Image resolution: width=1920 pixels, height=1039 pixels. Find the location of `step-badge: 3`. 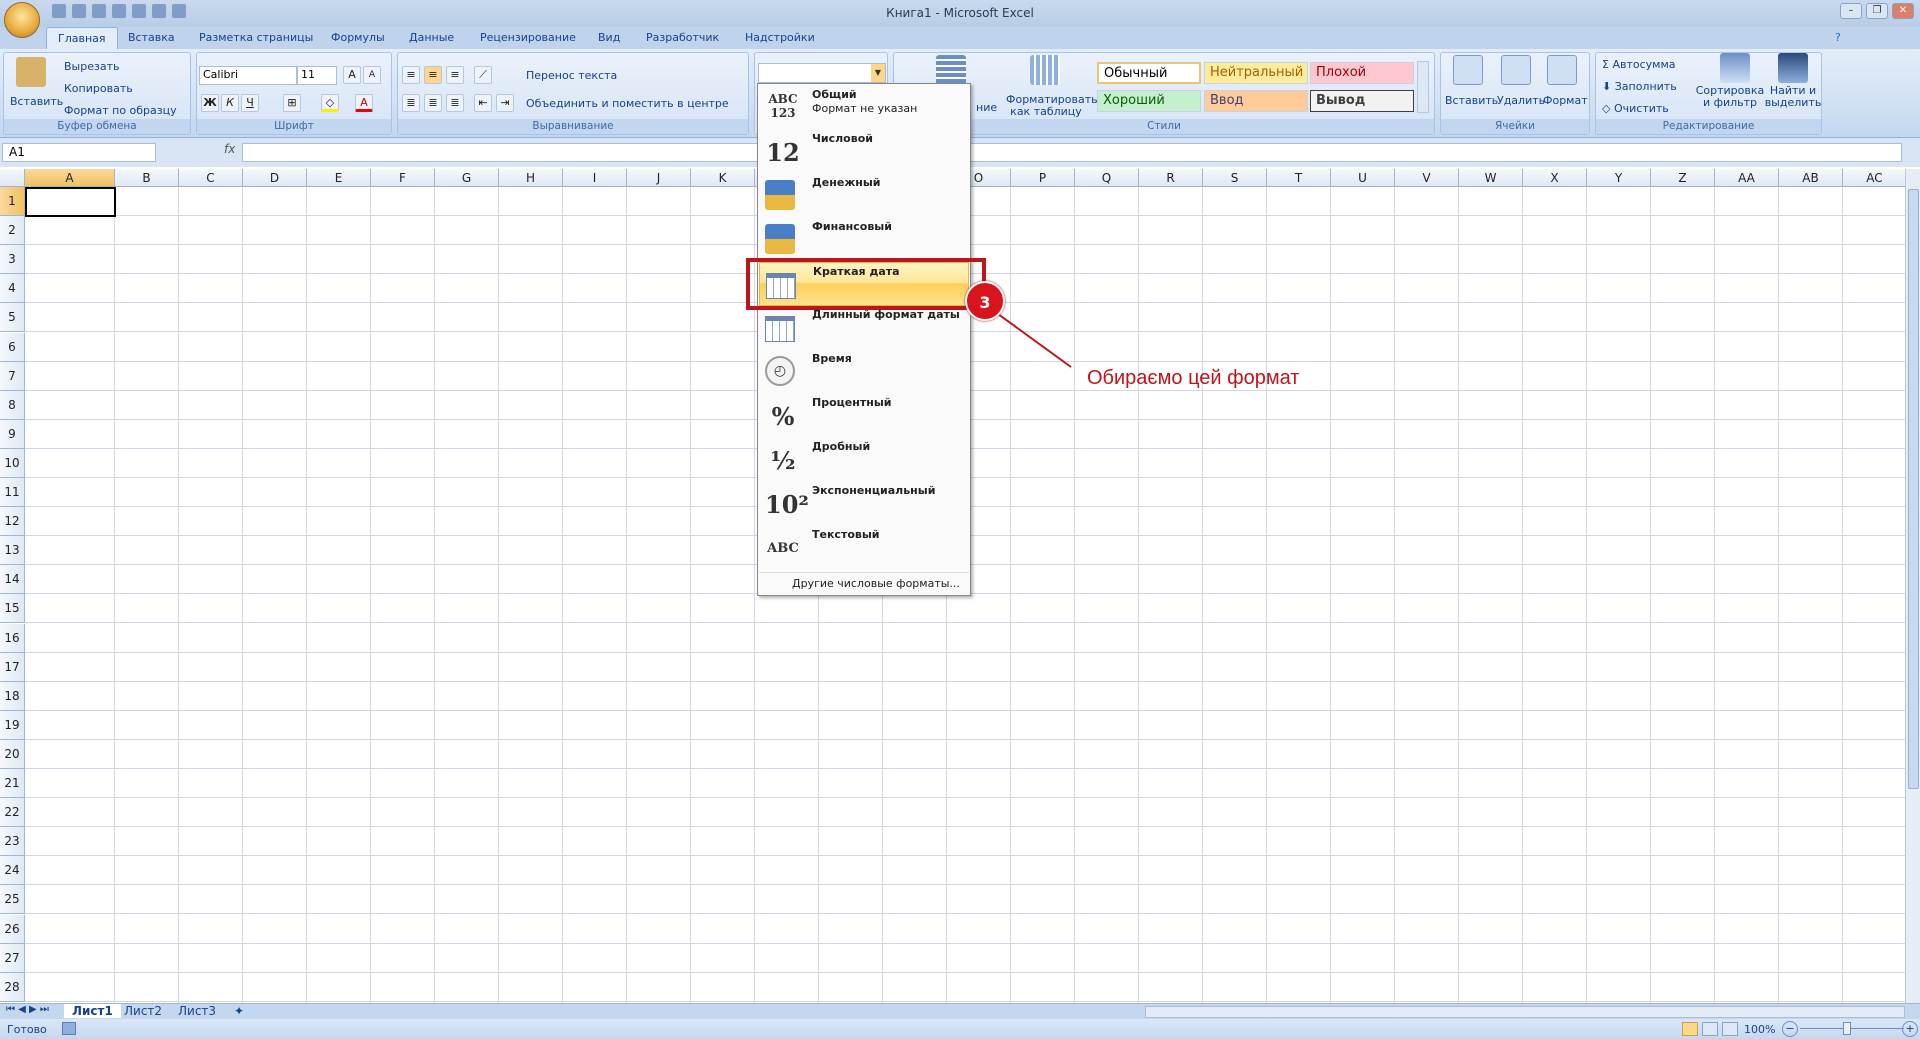

step-badge: 3 is located at coordinates (985, 301).